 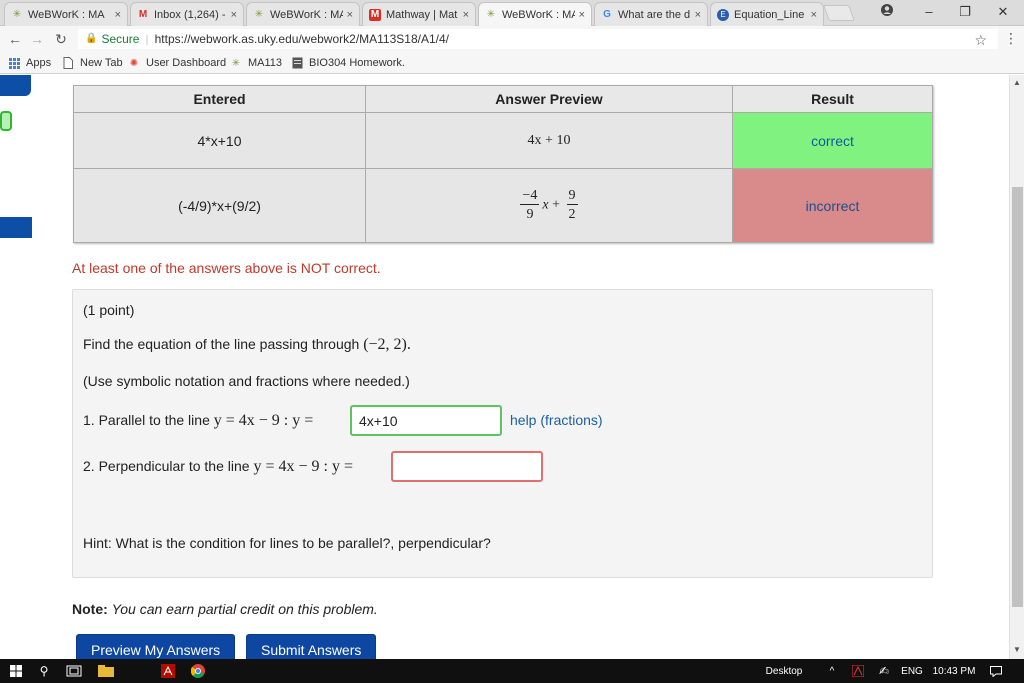 I want to click on tab-mathway: M Mathway | Mat ×, so click(x=419, y=14).